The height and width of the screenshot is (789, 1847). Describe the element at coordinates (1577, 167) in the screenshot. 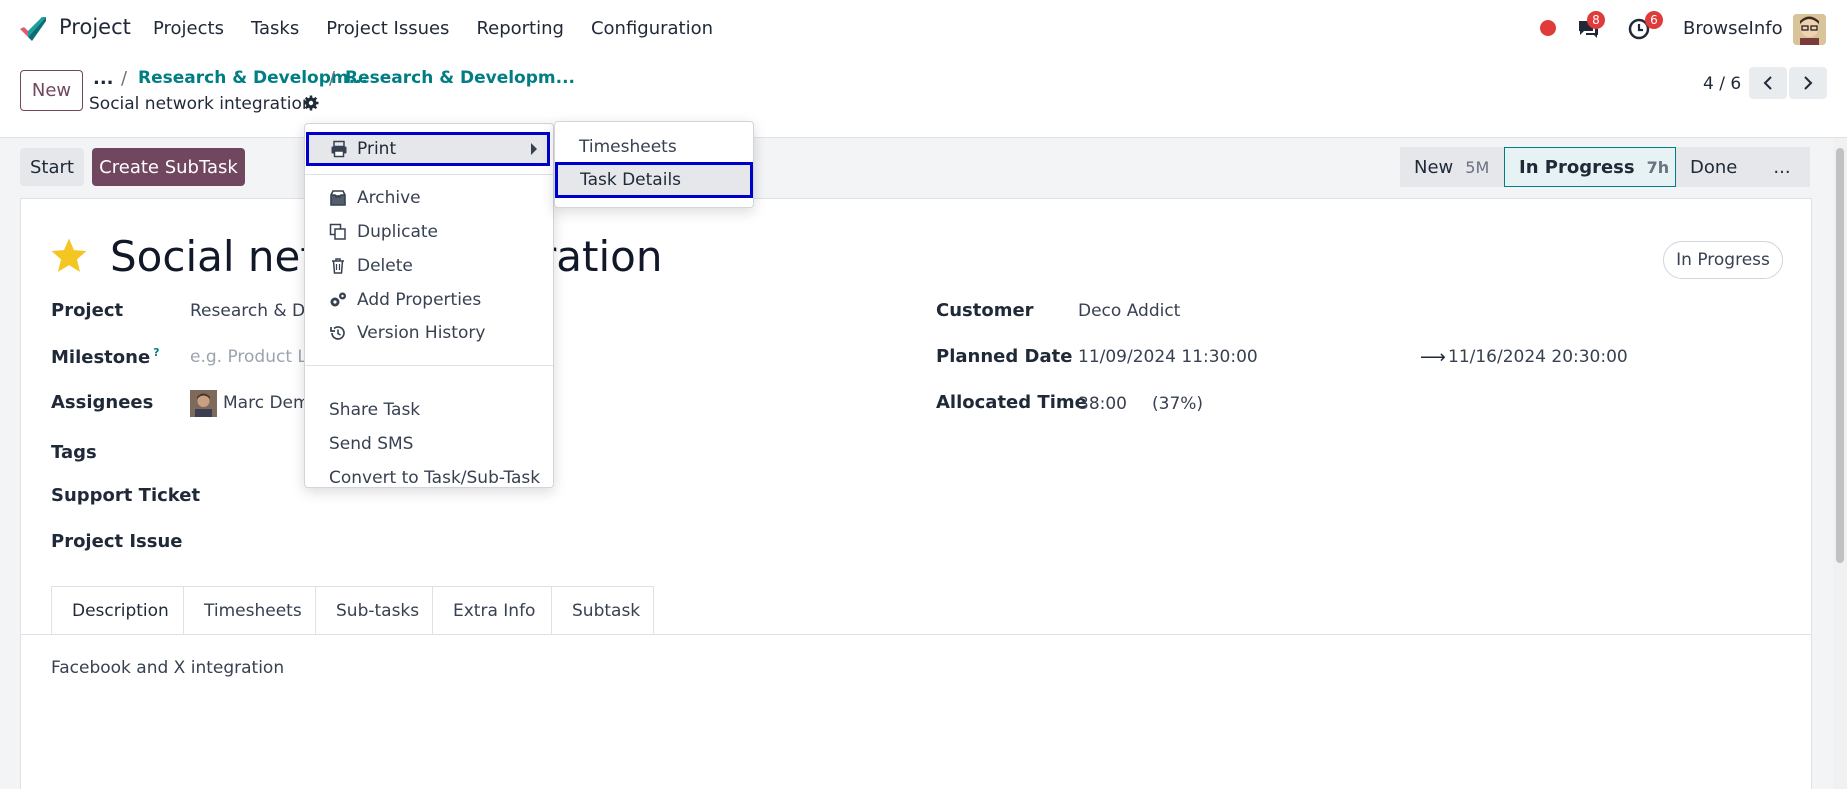

I see `stage-name: In Progress` at that location.